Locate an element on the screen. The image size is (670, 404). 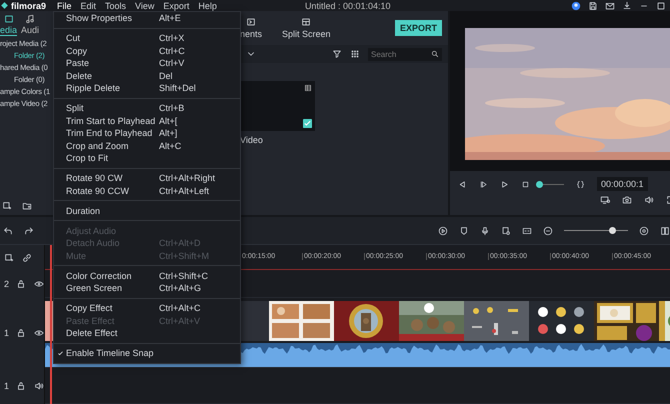
play-icon is located at coordinates (504, 184).